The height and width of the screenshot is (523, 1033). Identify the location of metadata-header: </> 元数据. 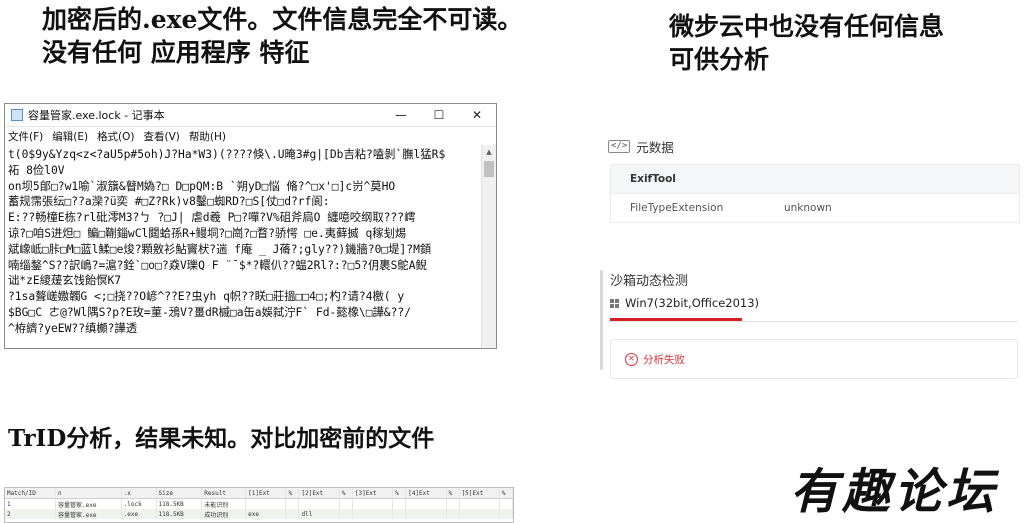
(641, 146).